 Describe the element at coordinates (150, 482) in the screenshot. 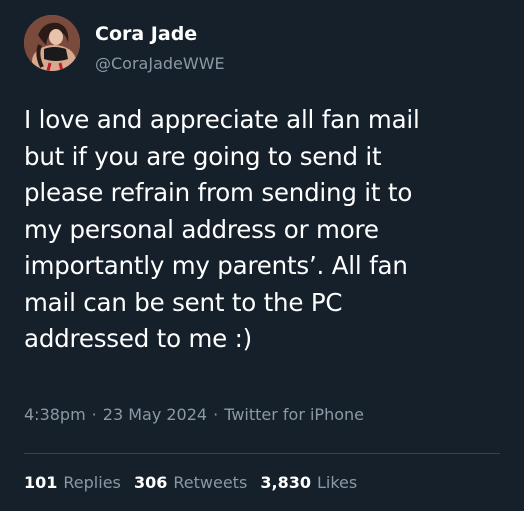

I see `retweets-count: 306` at that location.